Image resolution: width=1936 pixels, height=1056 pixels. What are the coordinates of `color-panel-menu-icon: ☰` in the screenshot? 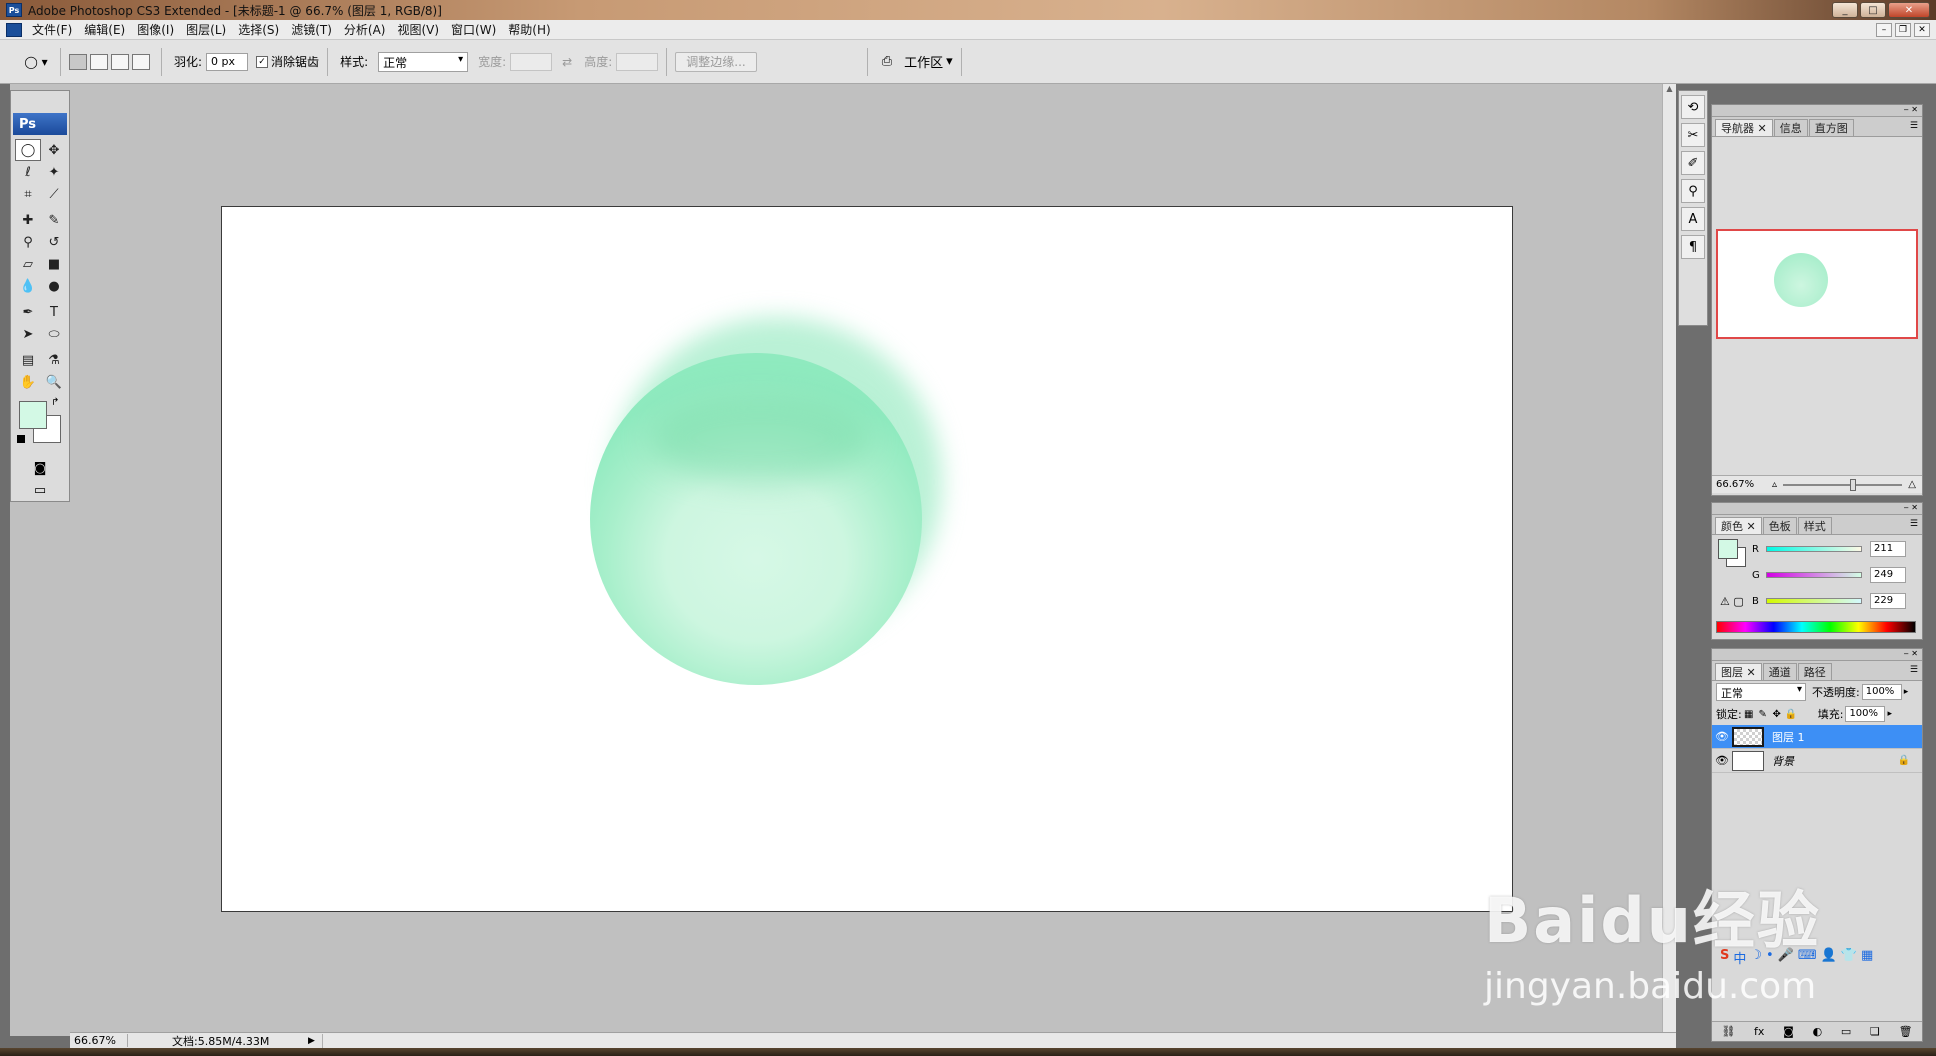 It's located at (1914, 524).